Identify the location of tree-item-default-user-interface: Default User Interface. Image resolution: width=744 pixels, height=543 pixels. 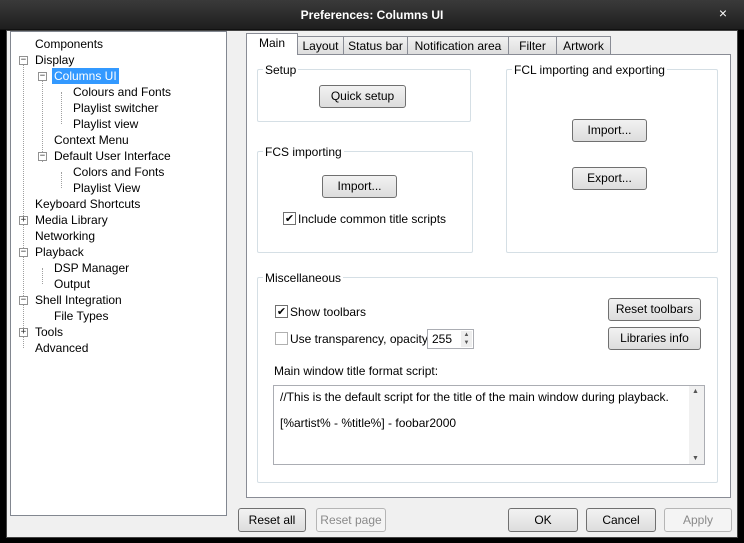
(112, 156).